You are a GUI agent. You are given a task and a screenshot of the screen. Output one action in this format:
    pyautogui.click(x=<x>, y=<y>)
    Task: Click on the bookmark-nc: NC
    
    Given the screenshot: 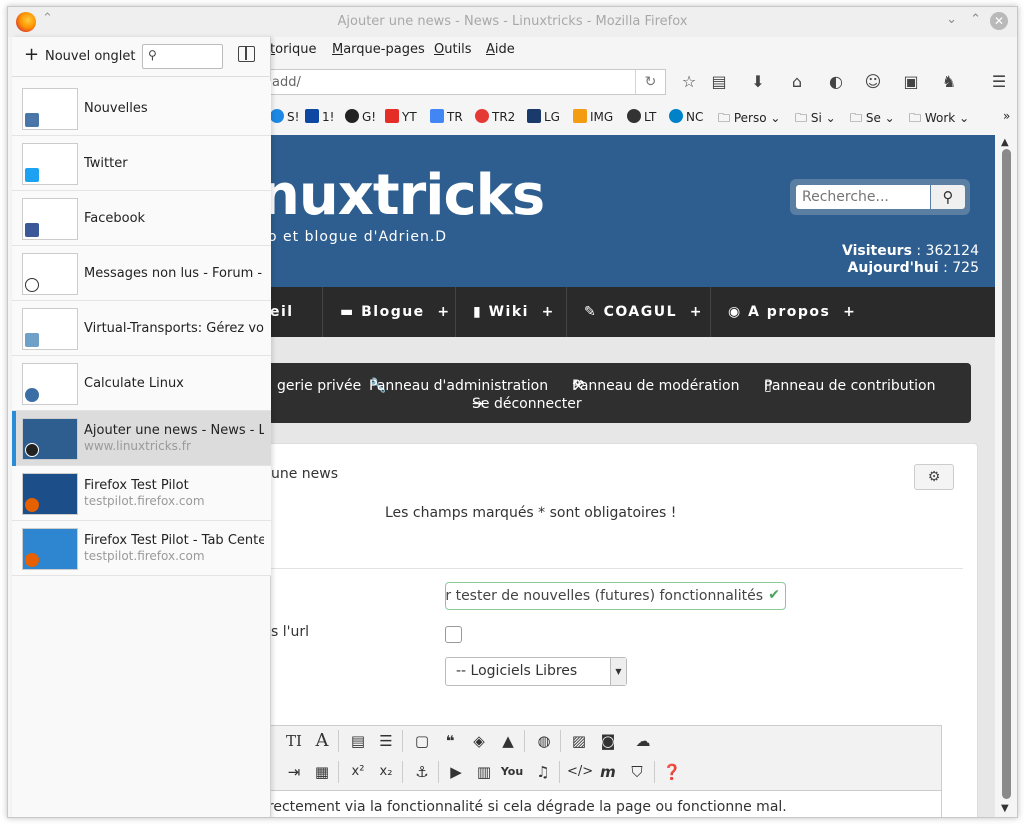 What is the action you would take?
    pyautogui.click(x=686, y=116)
    